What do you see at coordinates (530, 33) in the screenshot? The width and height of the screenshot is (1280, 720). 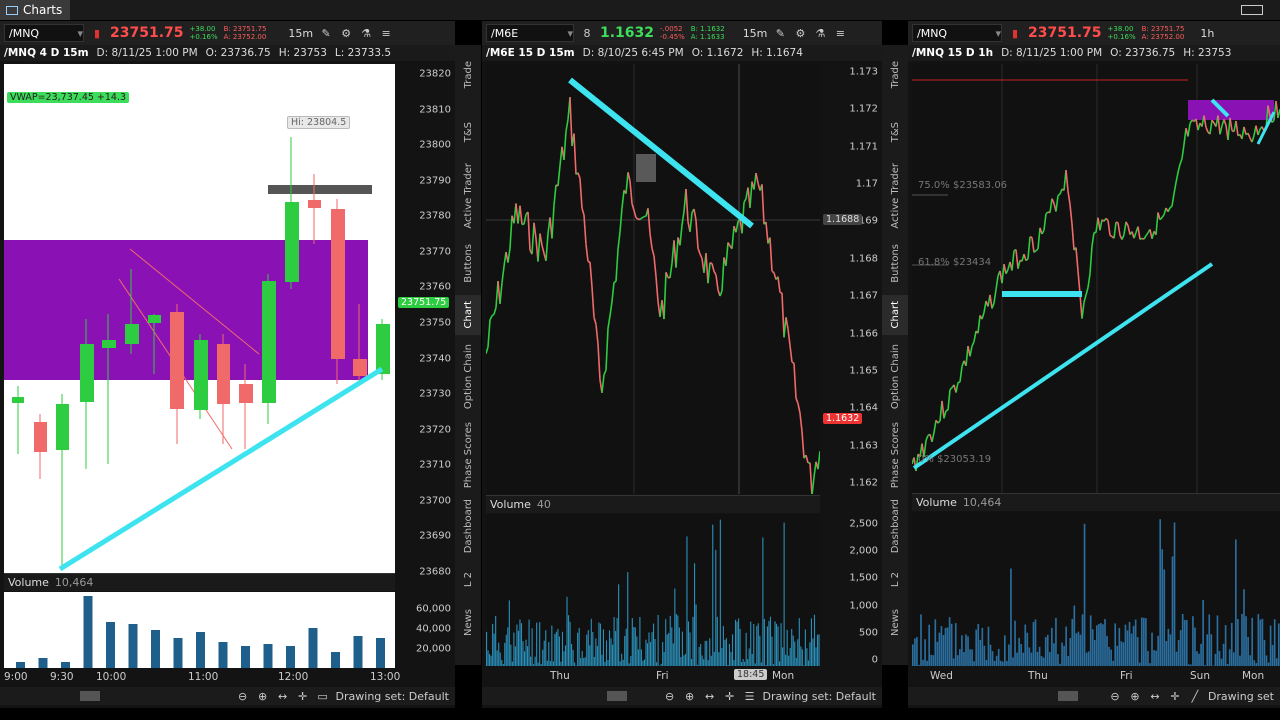 I see `symbol-input: /M6E ▾` at bounding box center [530, 33].